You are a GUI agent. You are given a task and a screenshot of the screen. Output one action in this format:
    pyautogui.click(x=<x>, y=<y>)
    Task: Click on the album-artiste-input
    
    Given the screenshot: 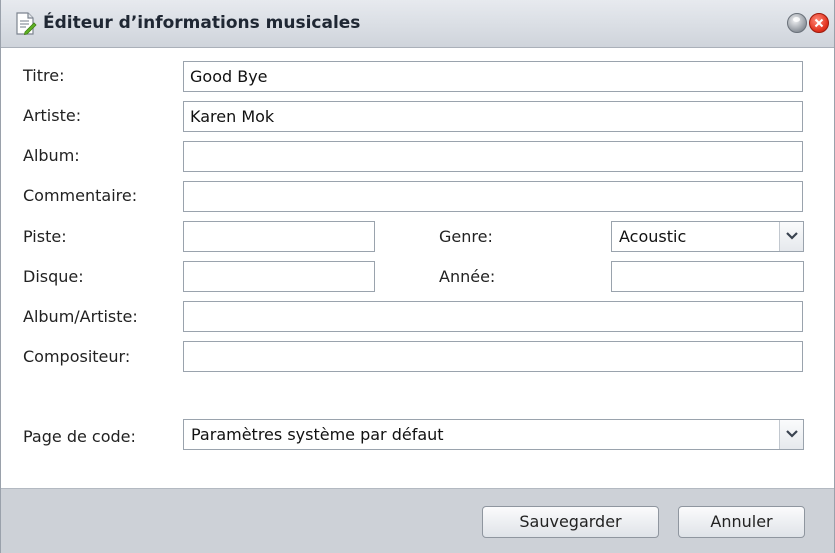 What is the action you would take?
    pyautogui.click(x=493, y=316)
    